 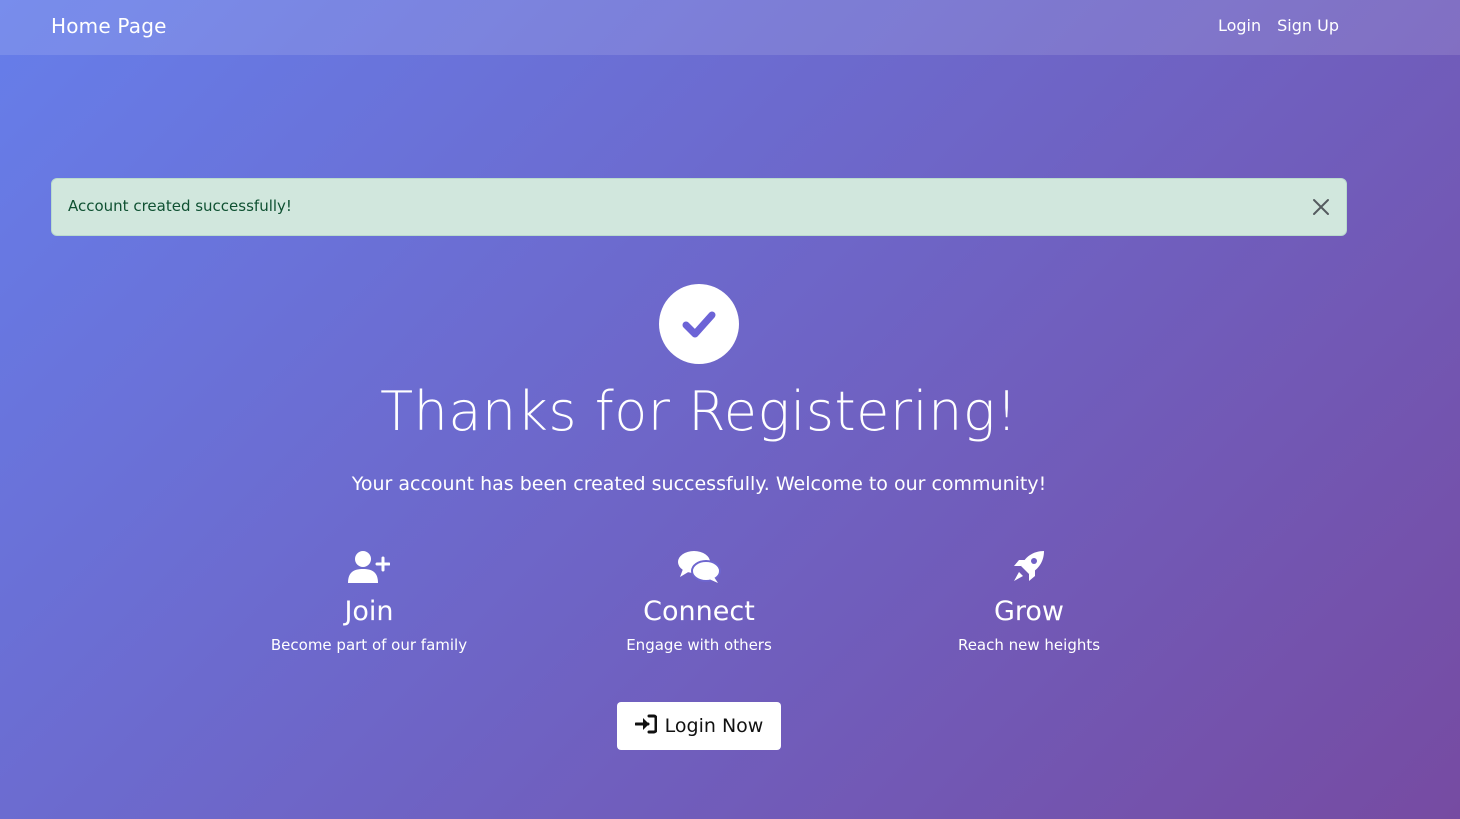 I want to click on nav-signup-link: Sign Up, so click(x=1308, y=25).